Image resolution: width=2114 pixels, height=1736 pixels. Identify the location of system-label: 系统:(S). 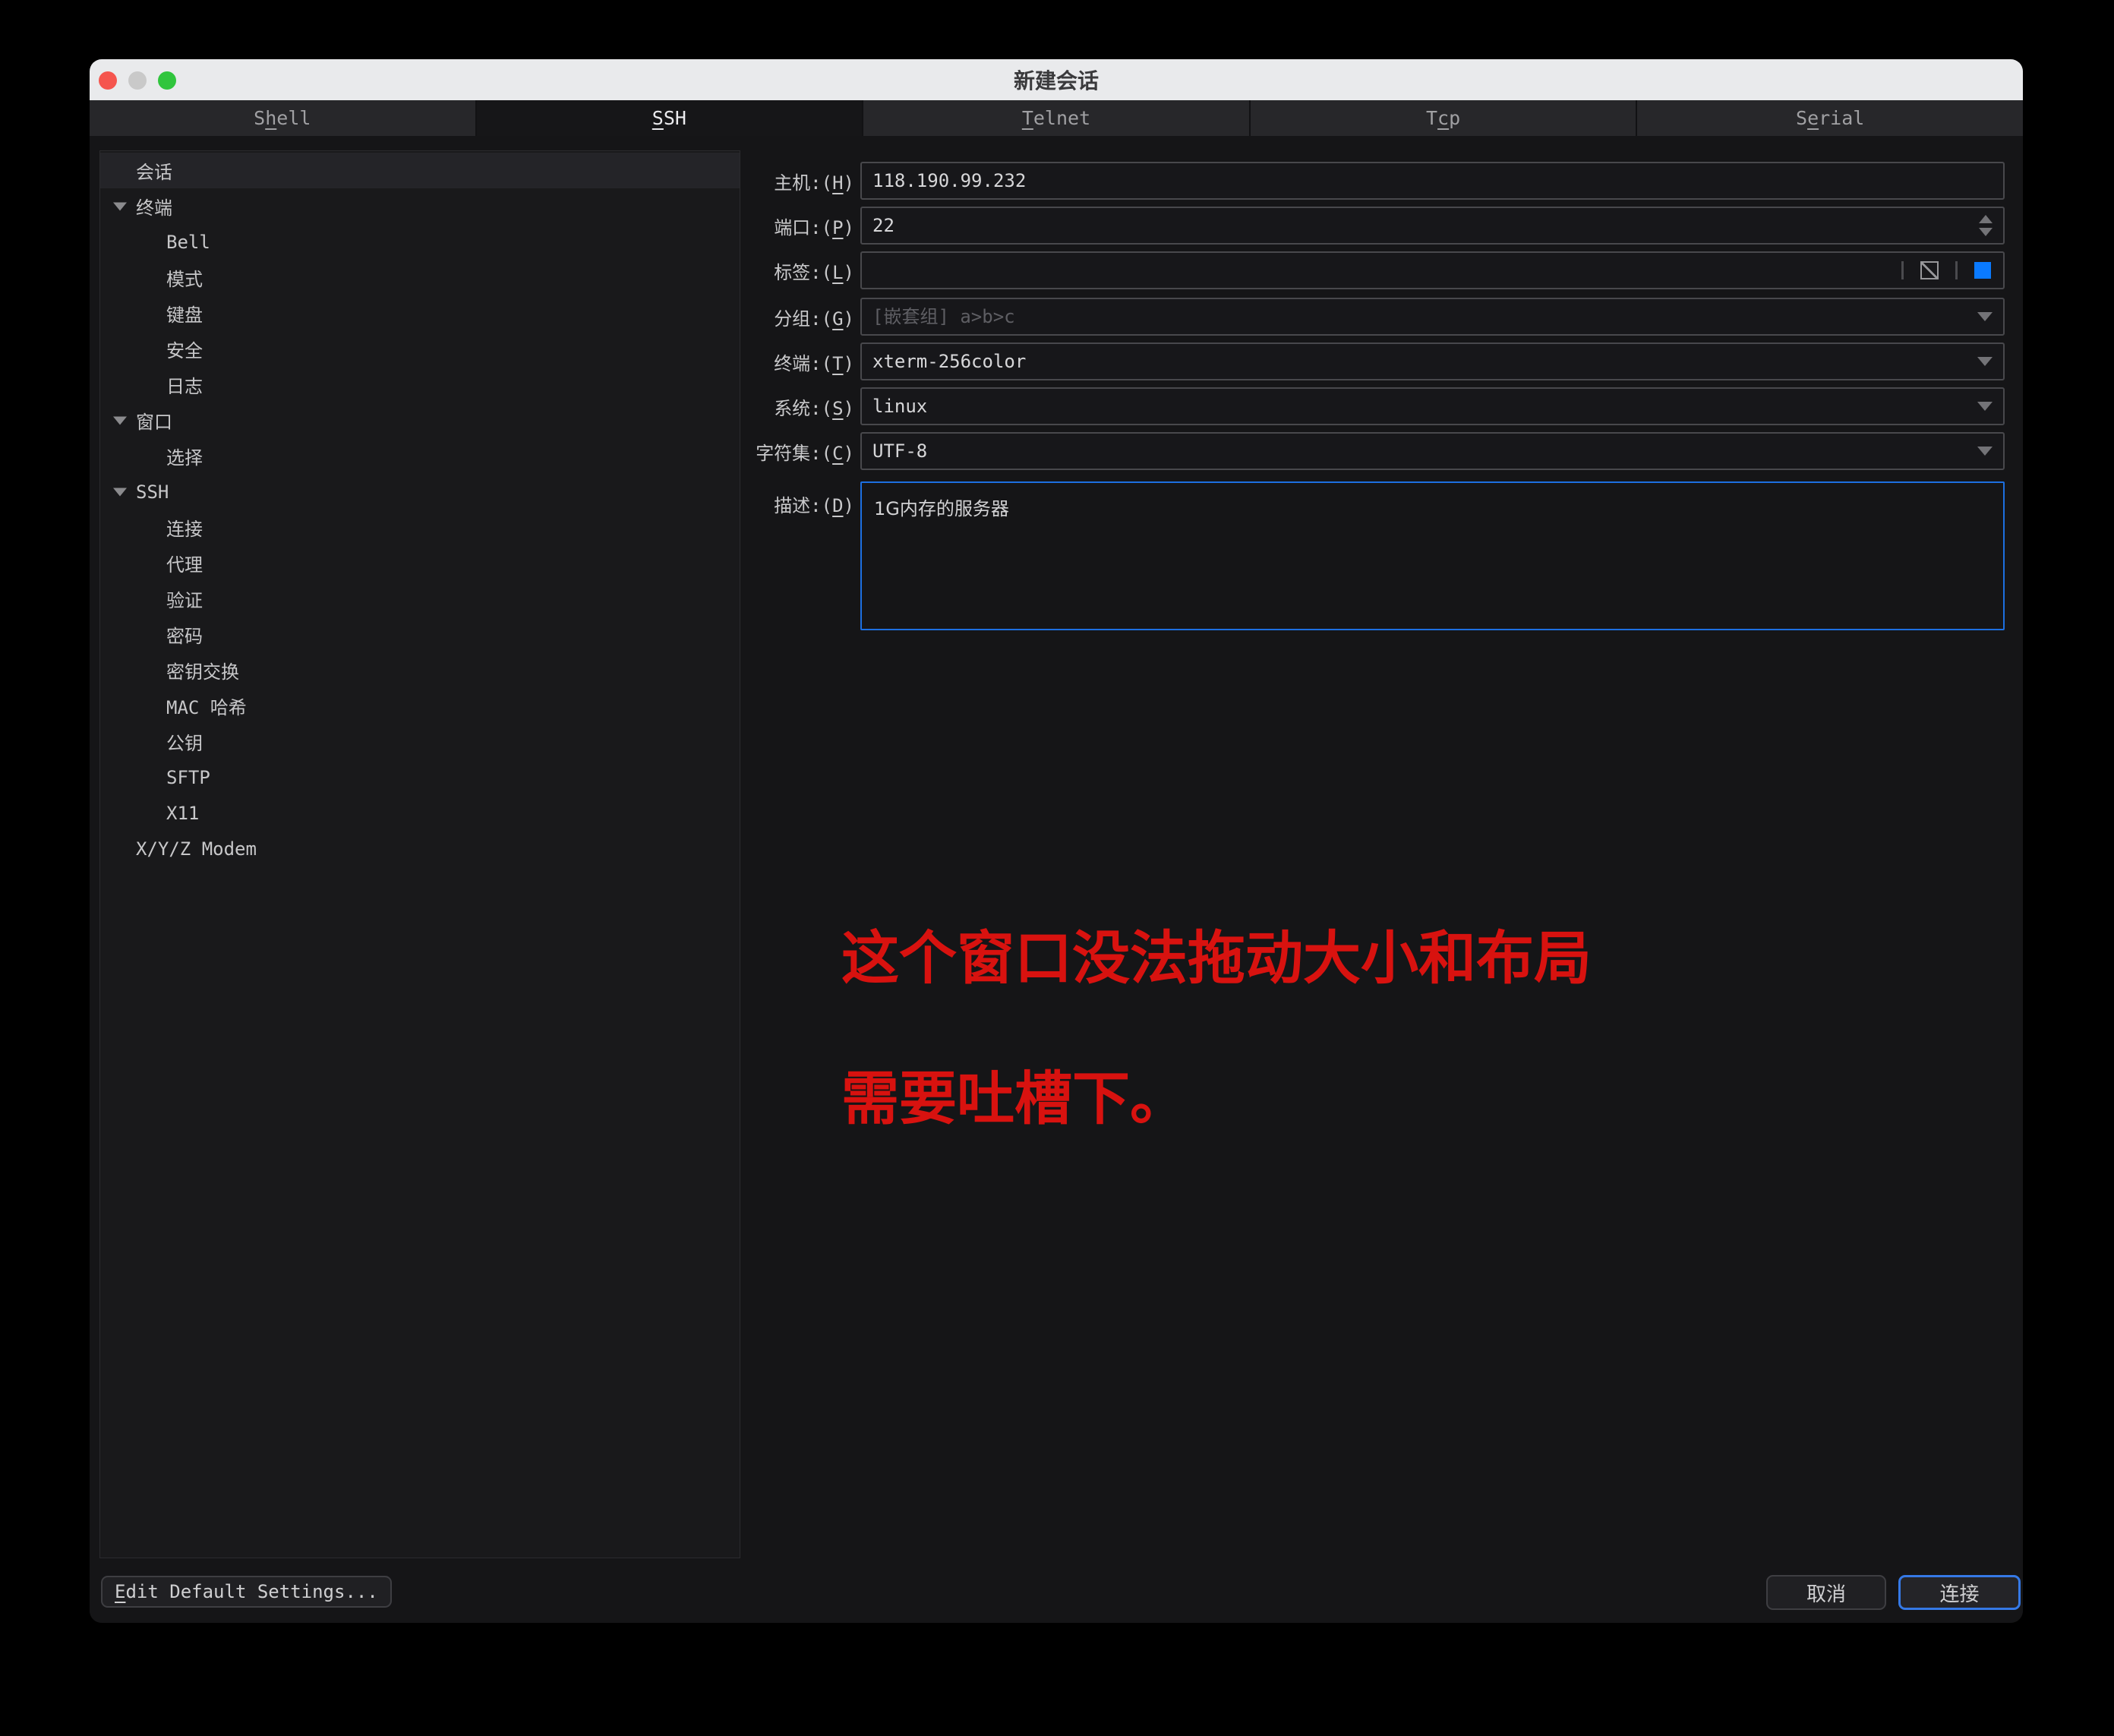
(814, 408).